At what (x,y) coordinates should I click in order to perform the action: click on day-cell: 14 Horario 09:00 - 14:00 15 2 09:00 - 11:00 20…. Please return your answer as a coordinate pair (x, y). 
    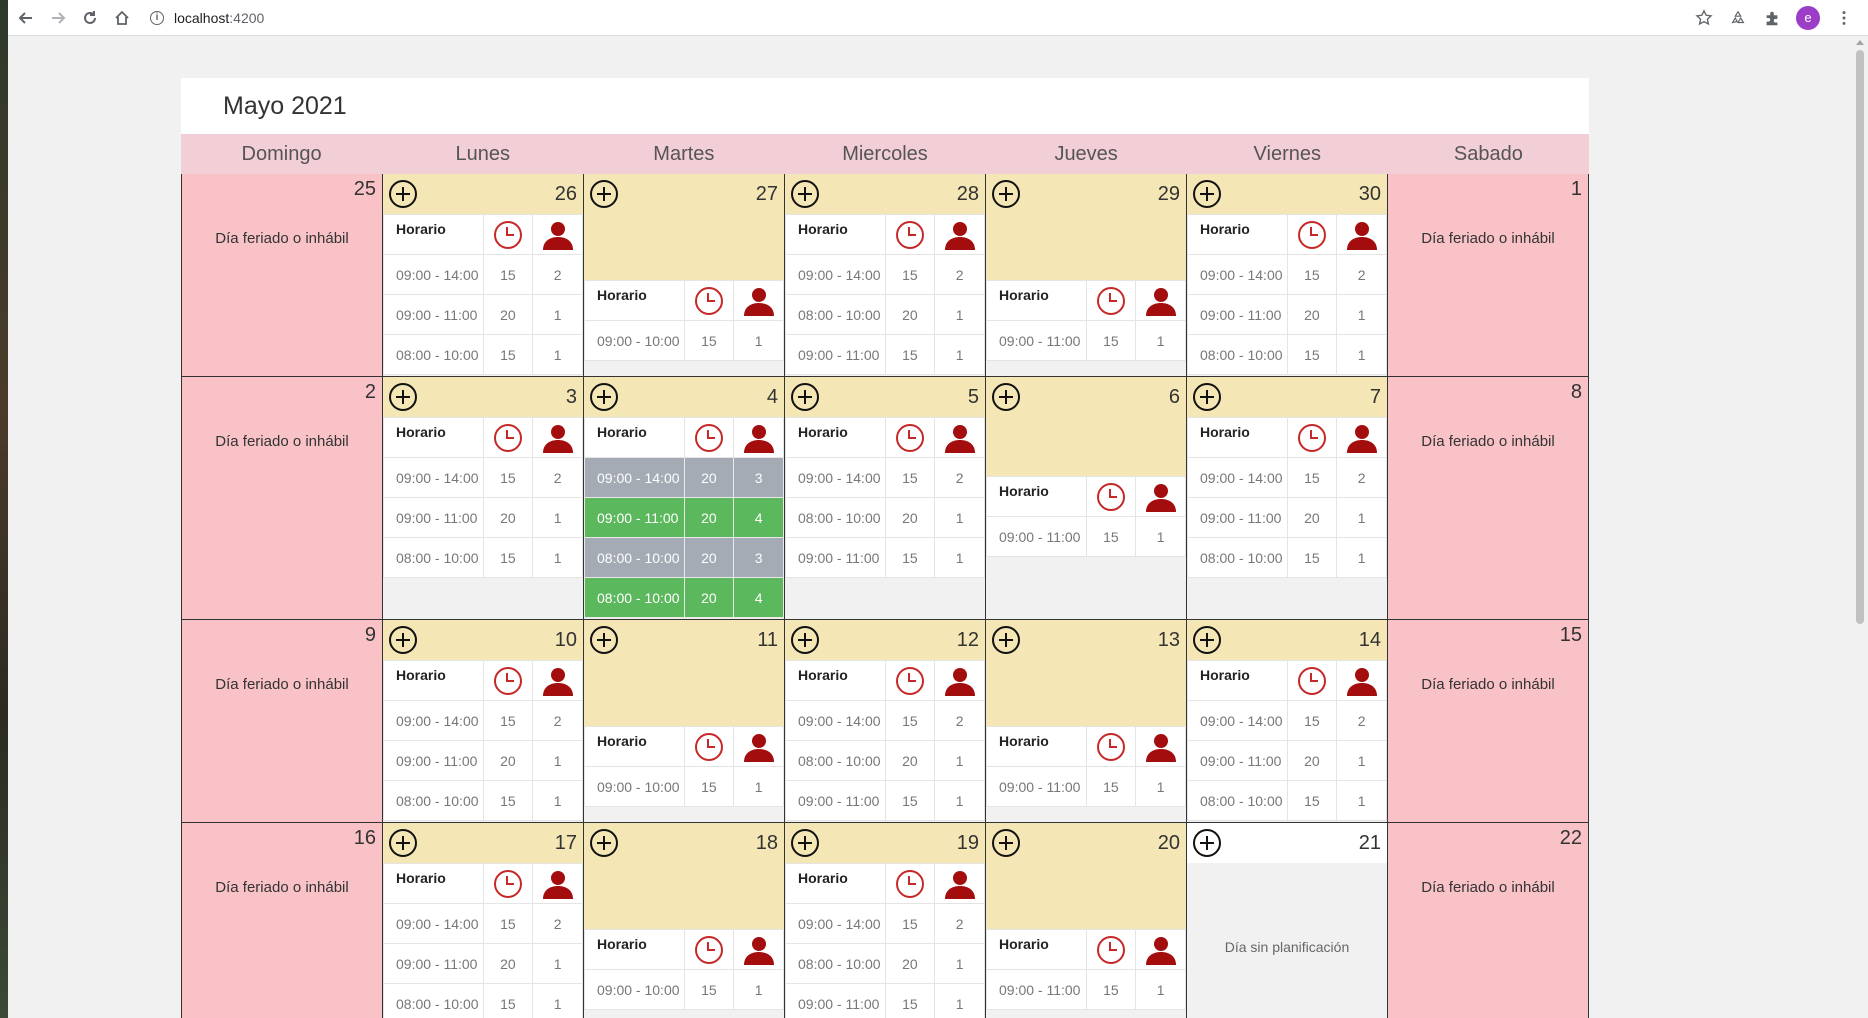
    Looking at the image, I should click on (1287, 721).